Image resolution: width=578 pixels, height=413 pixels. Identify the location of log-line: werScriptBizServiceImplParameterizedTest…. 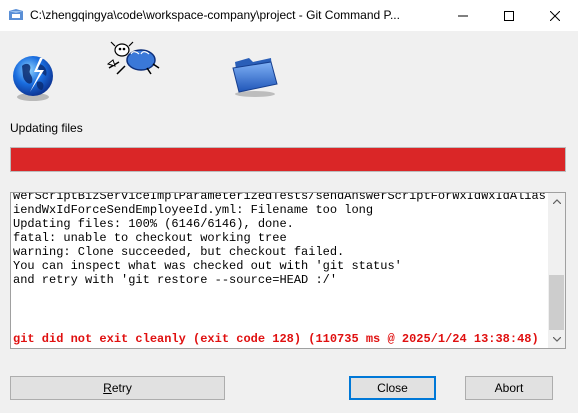
(280, 197).